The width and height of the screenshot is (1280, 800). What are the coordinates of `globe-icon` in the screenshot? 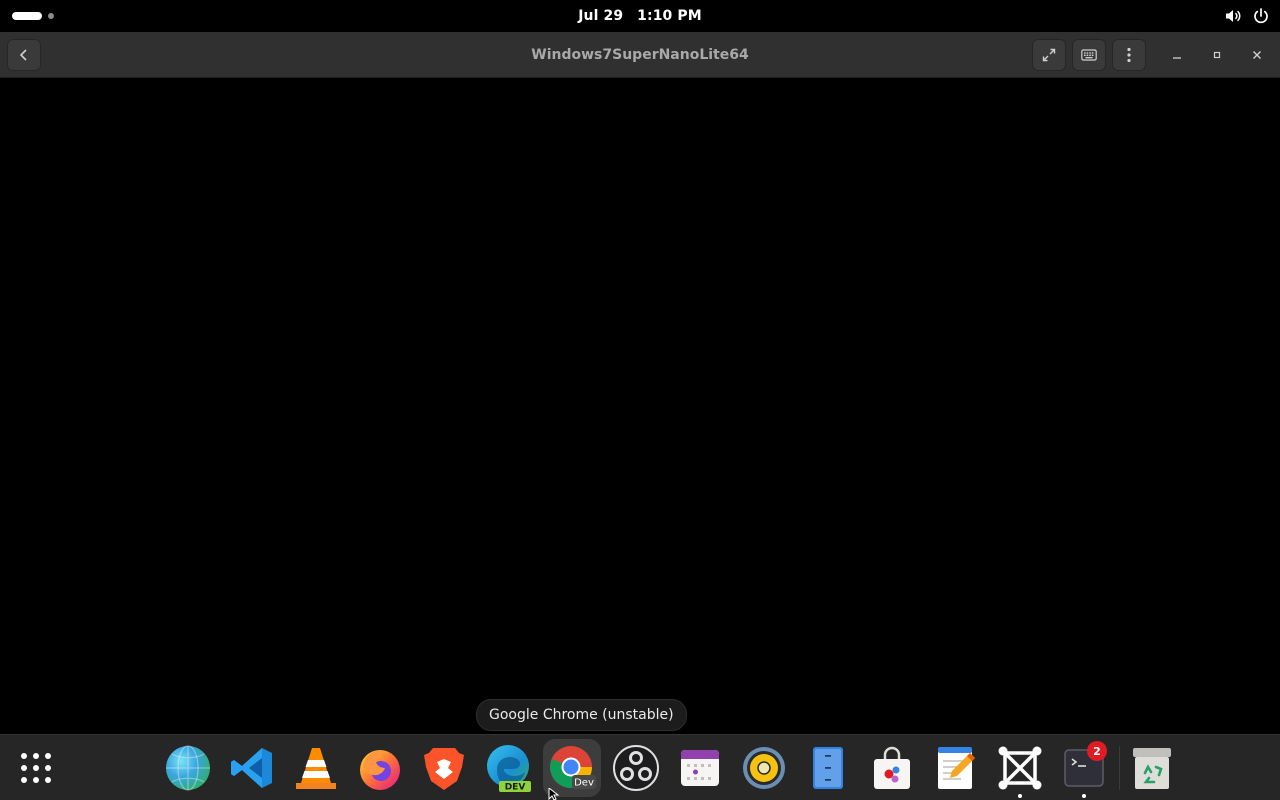 It's located at (188, 768).